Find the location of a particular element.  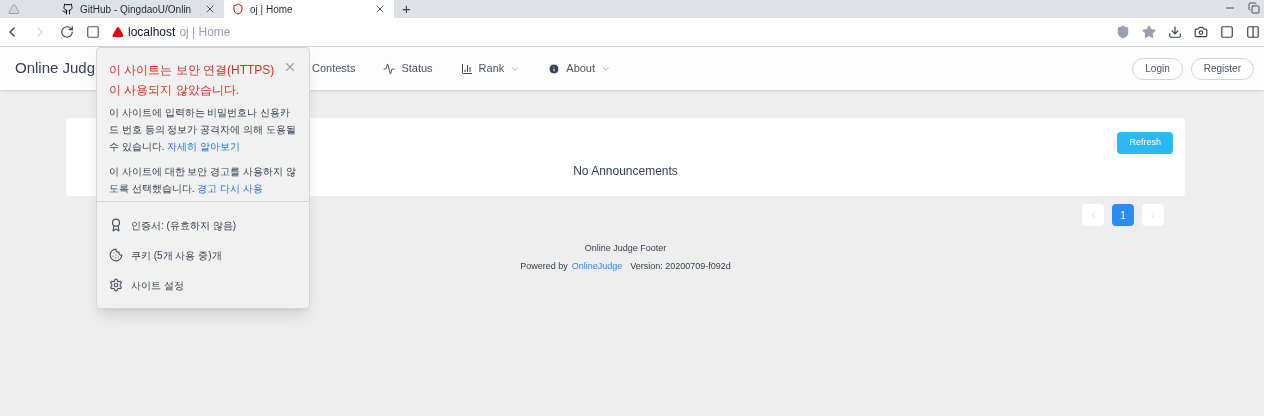

nav-menu-item: Status is located at coordinates (408, 68).